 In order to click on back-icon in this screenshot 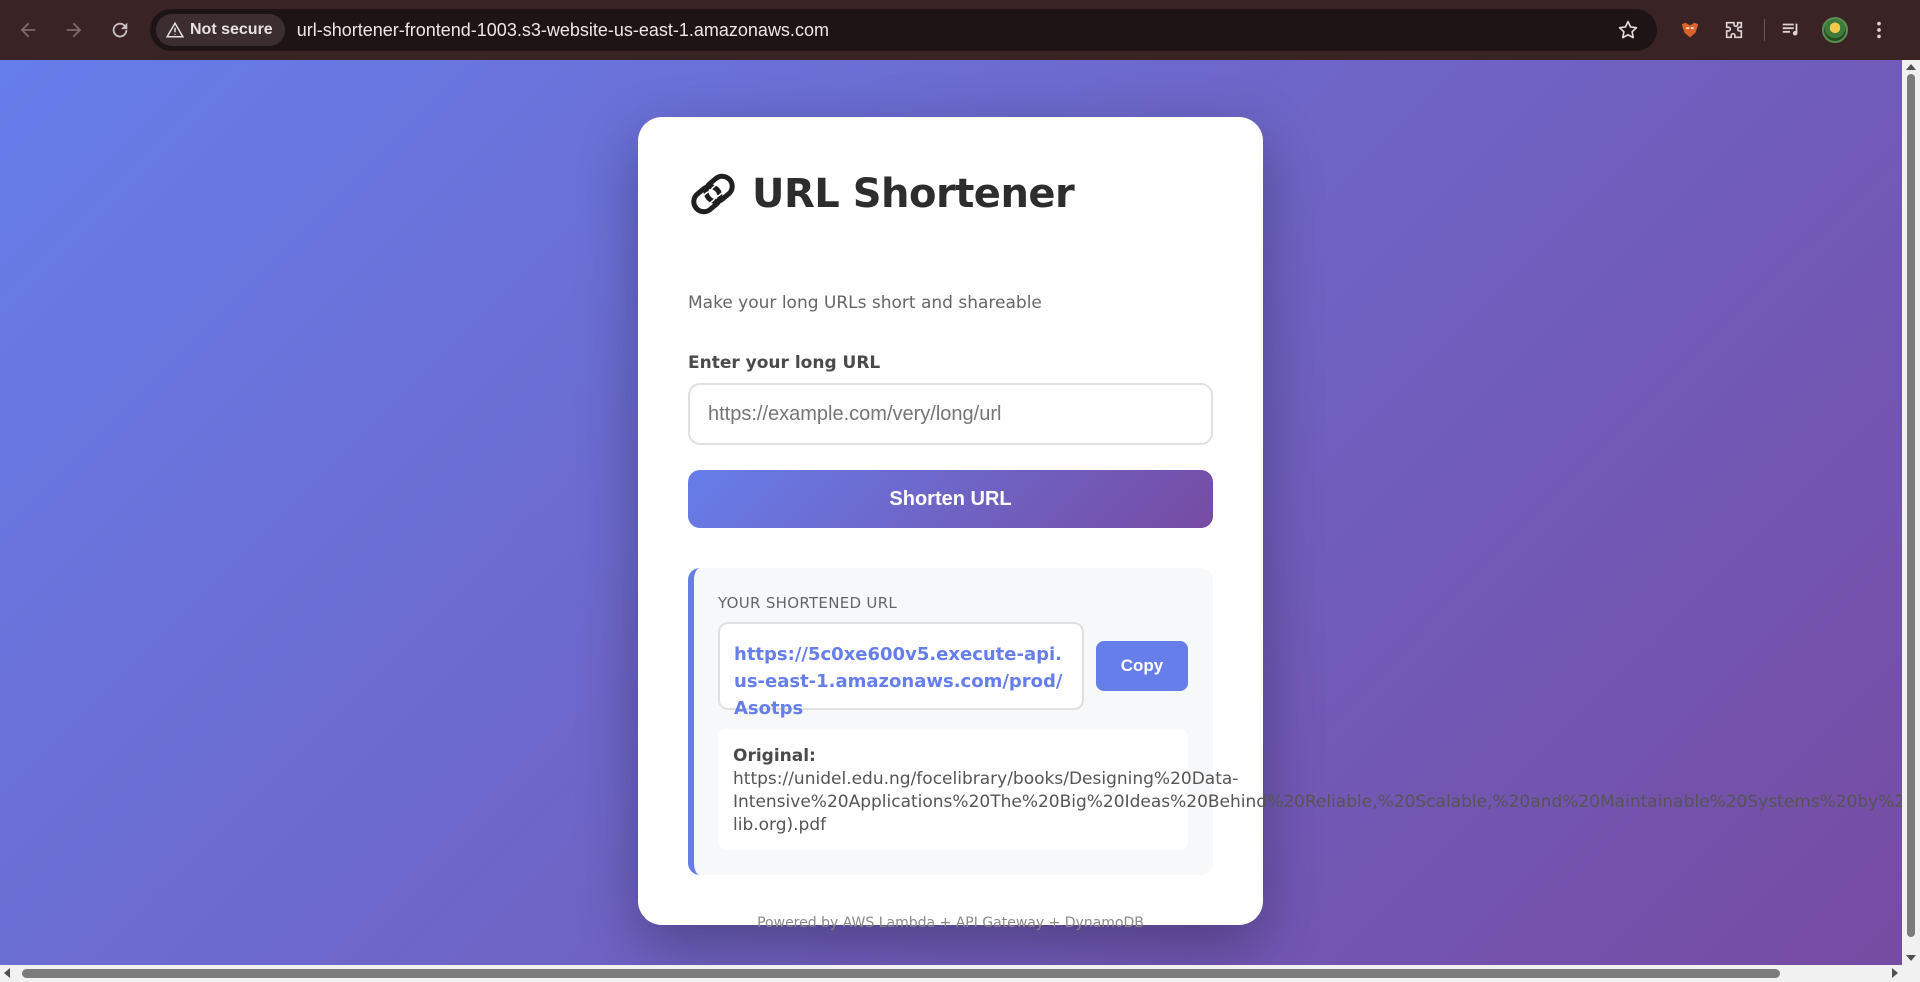, I will do `click(28, 30)`.